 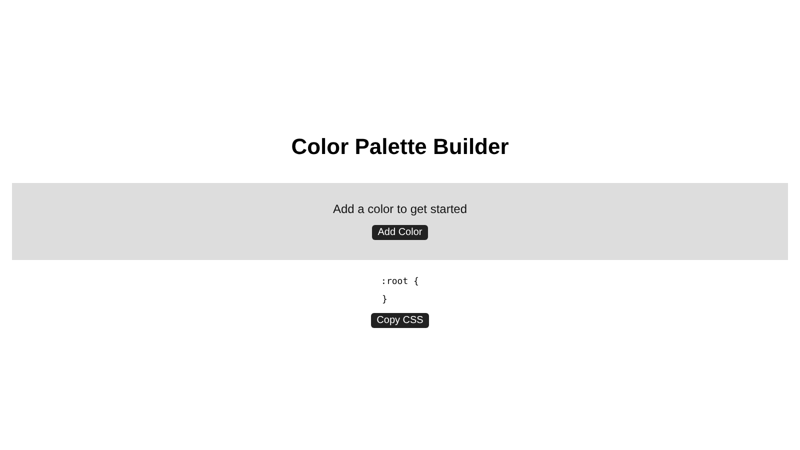 I want to click on css-code-line: }, so click(x=385, y=300).